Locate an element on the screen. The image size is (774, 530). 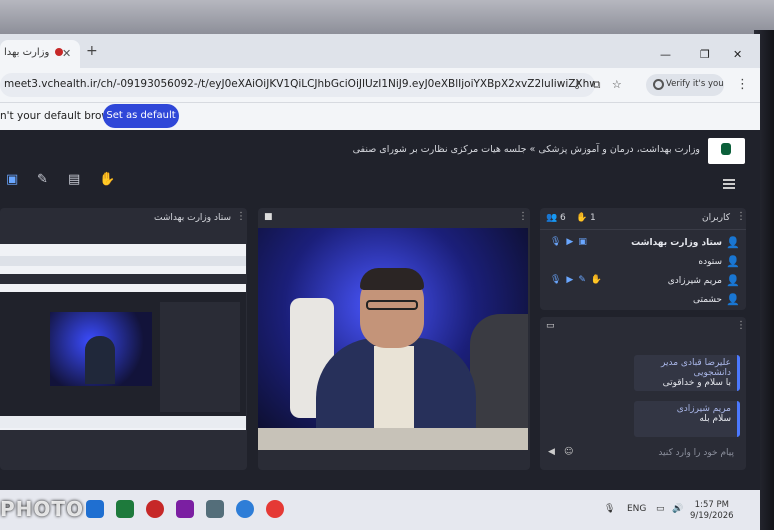
shared-screen-content is located at coordinates (123, 337).